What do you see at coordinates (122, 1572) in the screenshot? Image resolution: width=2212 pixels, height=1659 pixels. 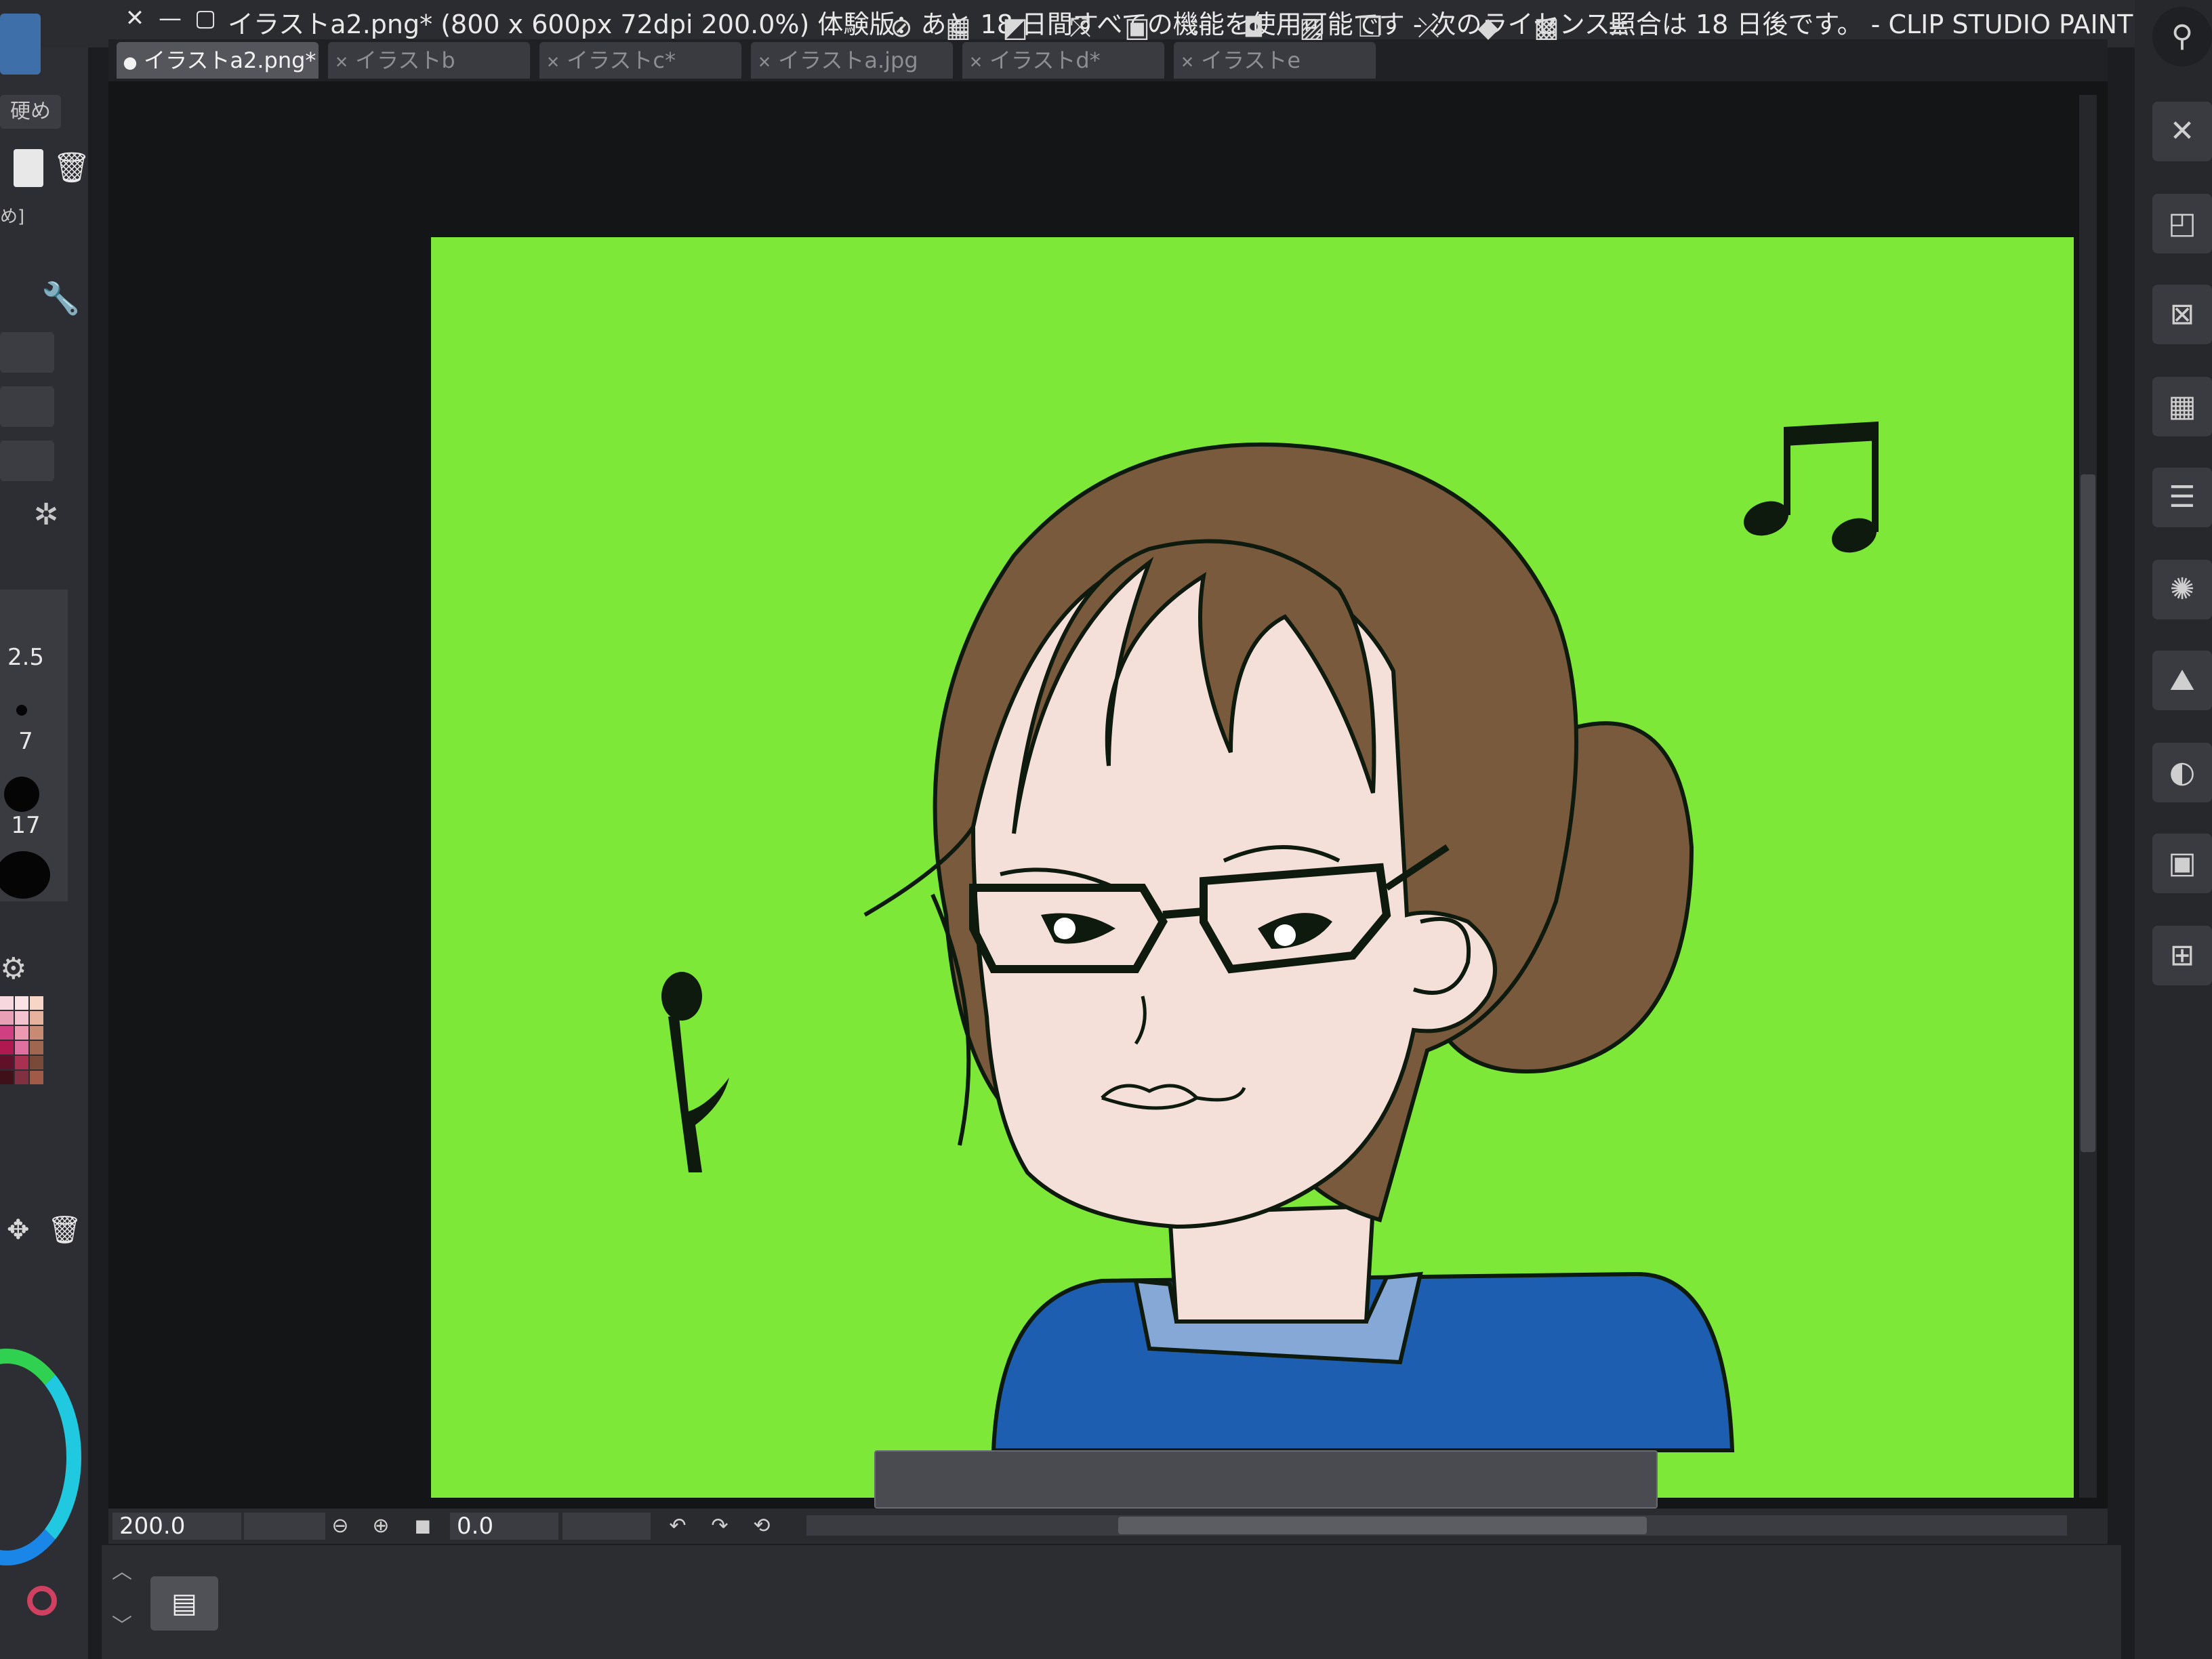 I see `collapse-up-icon: ︿` at bounding box center [122, 1572].